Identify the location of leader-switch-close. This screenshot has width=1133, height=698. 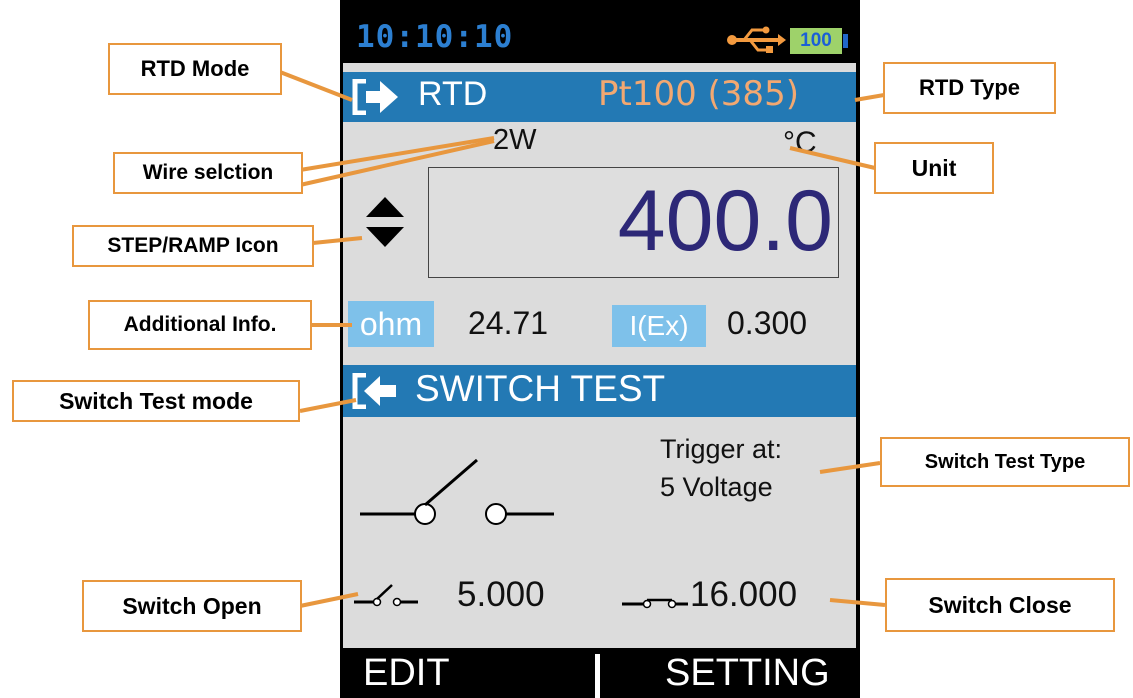
(857, 602).